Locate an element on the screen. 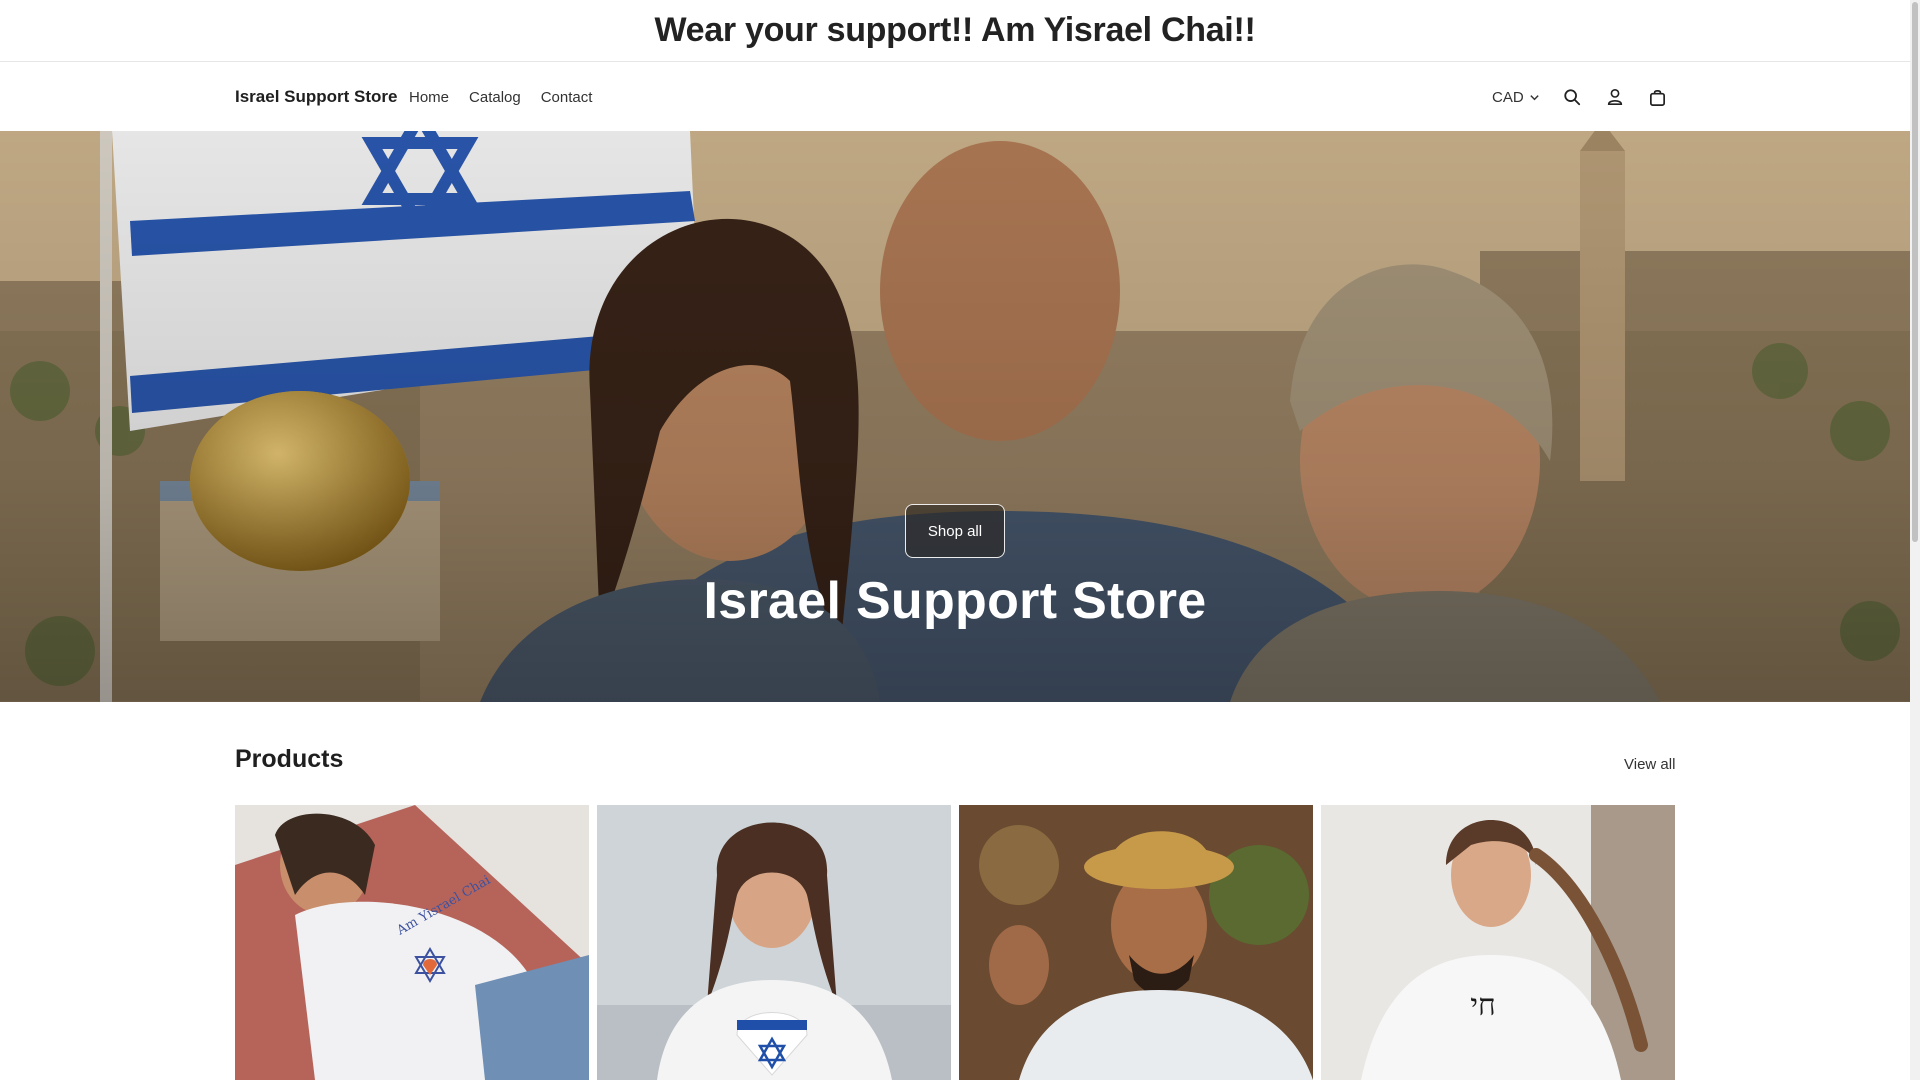 This screenshot has width=1920, height=1080. scrollbar-thumb is located at coordinates (1915, 272).